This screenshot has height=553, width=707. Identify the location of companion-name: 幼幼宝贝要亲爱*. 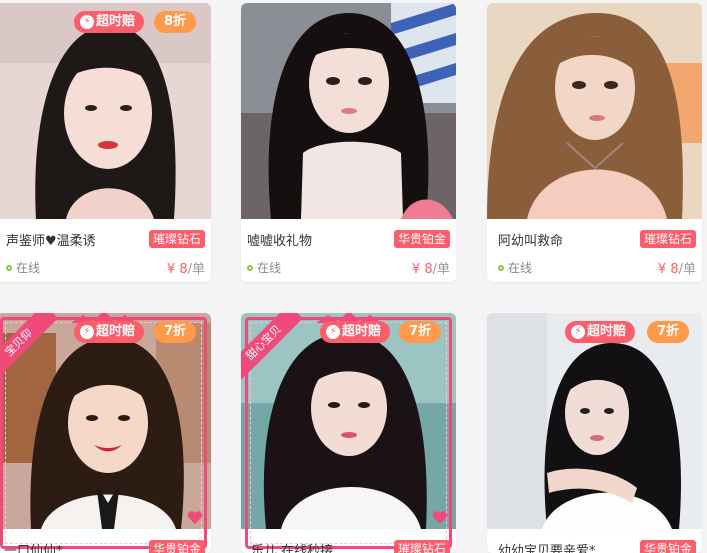
(547, 548).